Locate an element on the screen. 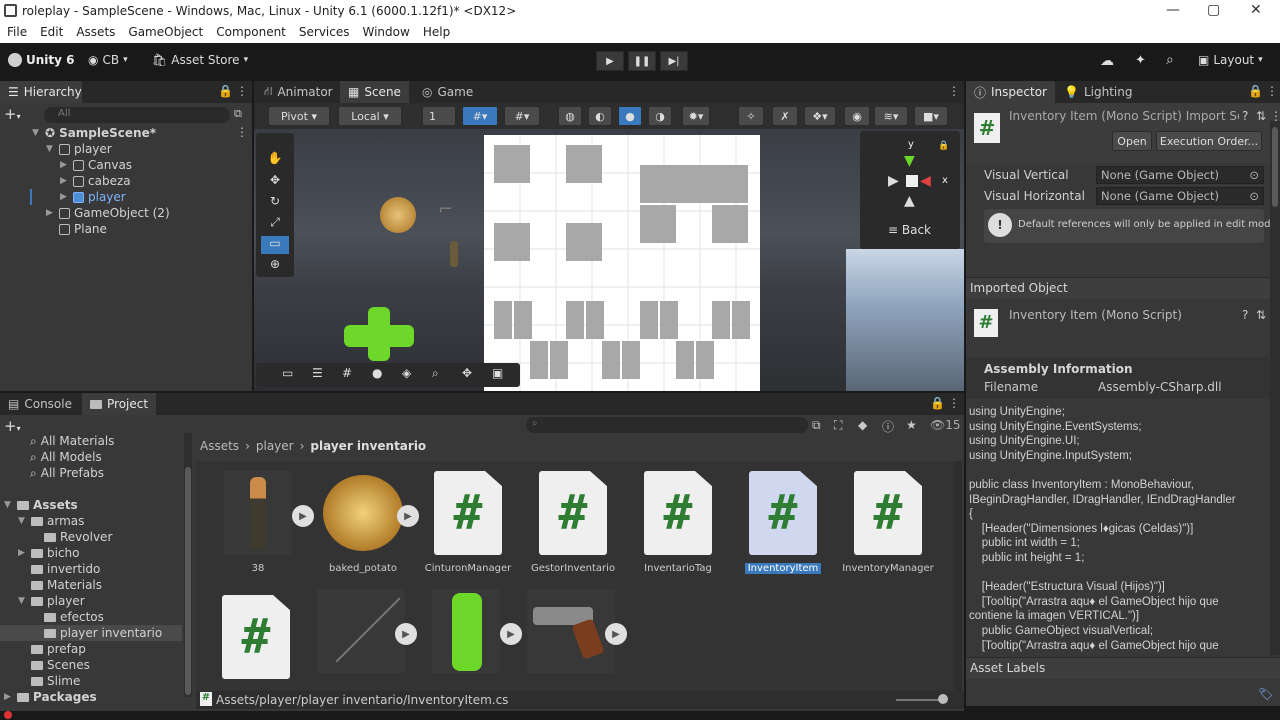 This screenshot has height=720, width=1280. asset-item-inventariotag: # InventarioTag is located at coordinates (678, 522).